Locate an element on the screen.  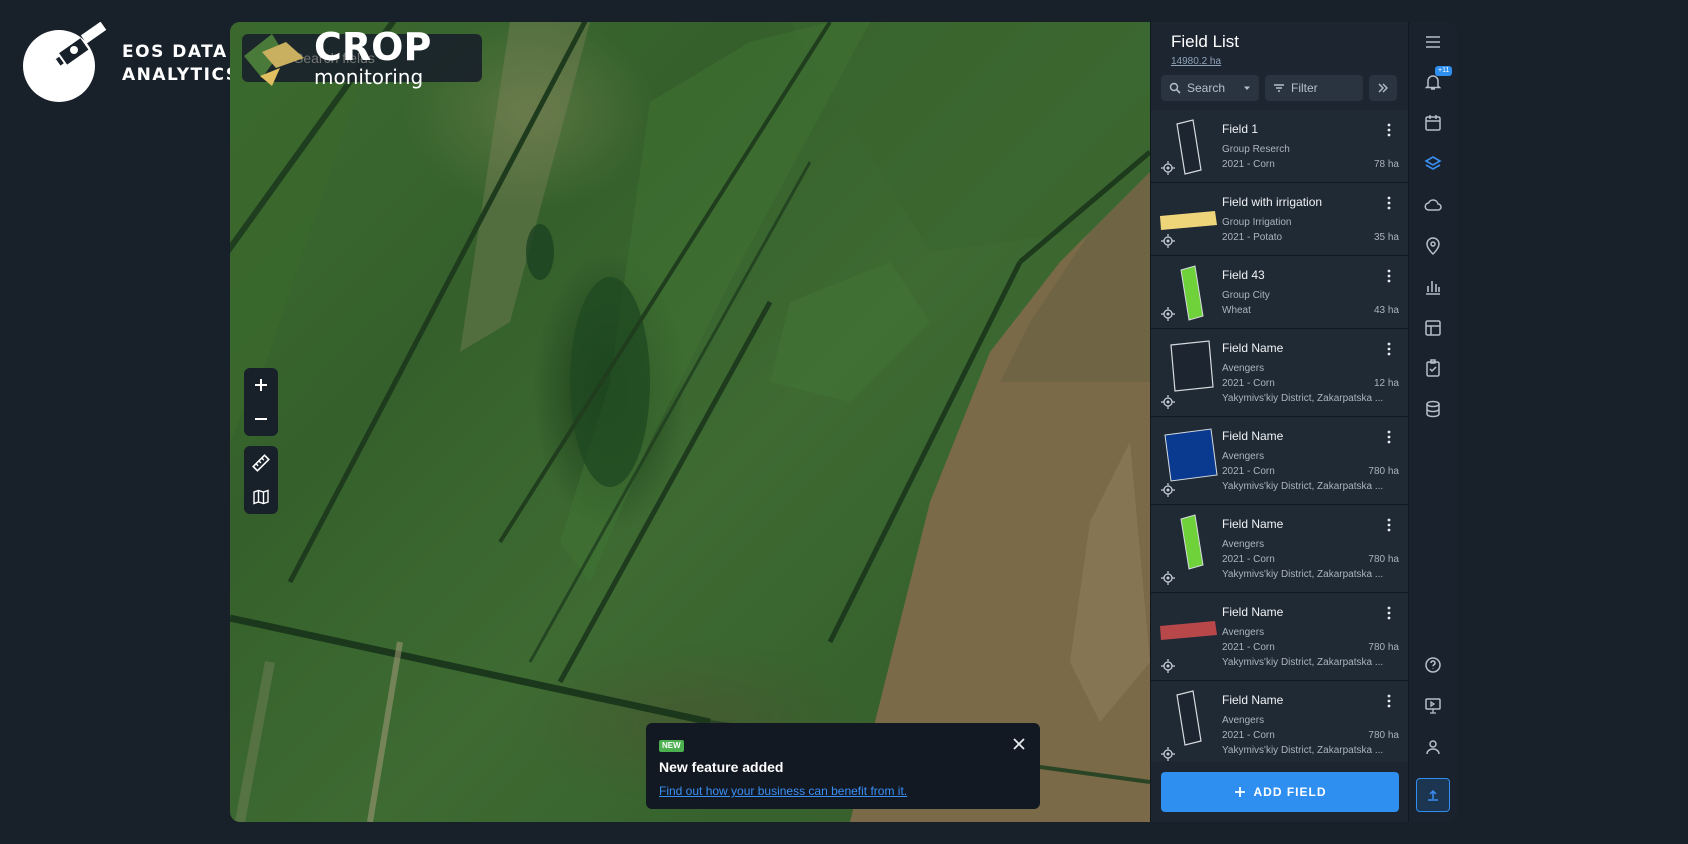
search-icon is located at coordinates (1175, 88).